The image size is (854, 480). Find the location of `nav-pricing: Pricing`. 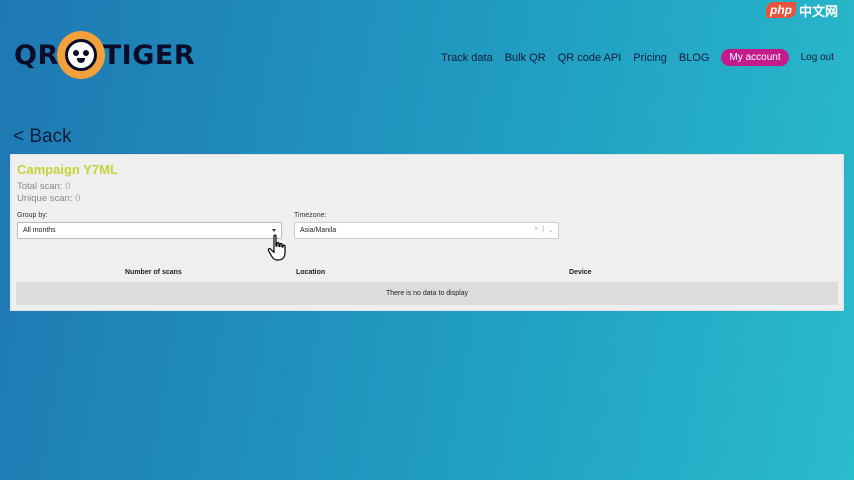

nav-pricing: Pricing is located at coordinates (650, 58).